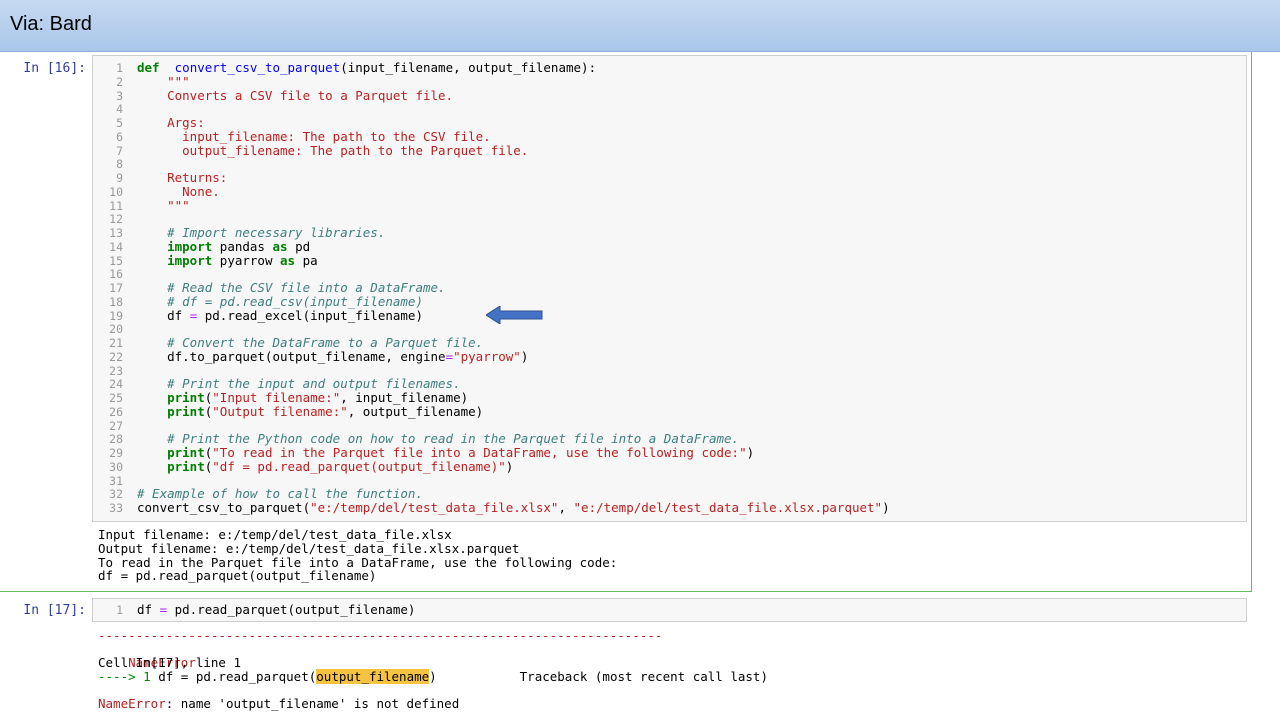 This screenshot has height=720, width=1280. What do you see at coordinates (668, 205) in the screenshot?
I see `code-line: 11 """` at bounding box center [668, 205].